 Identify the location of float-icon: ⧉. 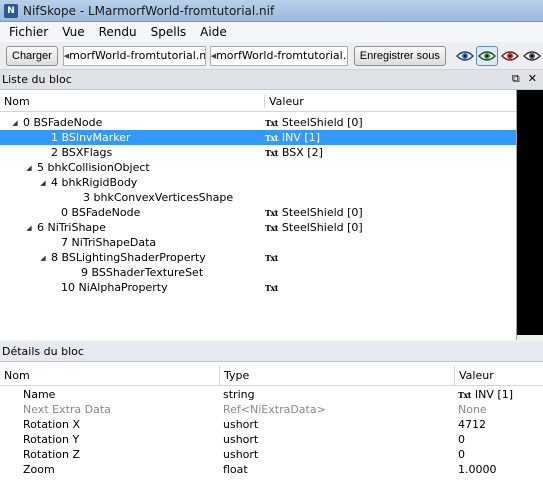
(516, 79).